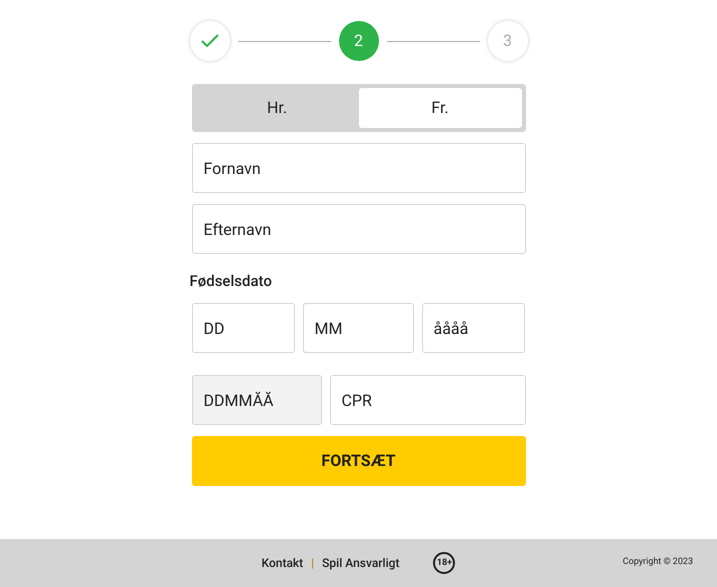  I want to click on continue-button: FORTSÆT, so click(359, 461).